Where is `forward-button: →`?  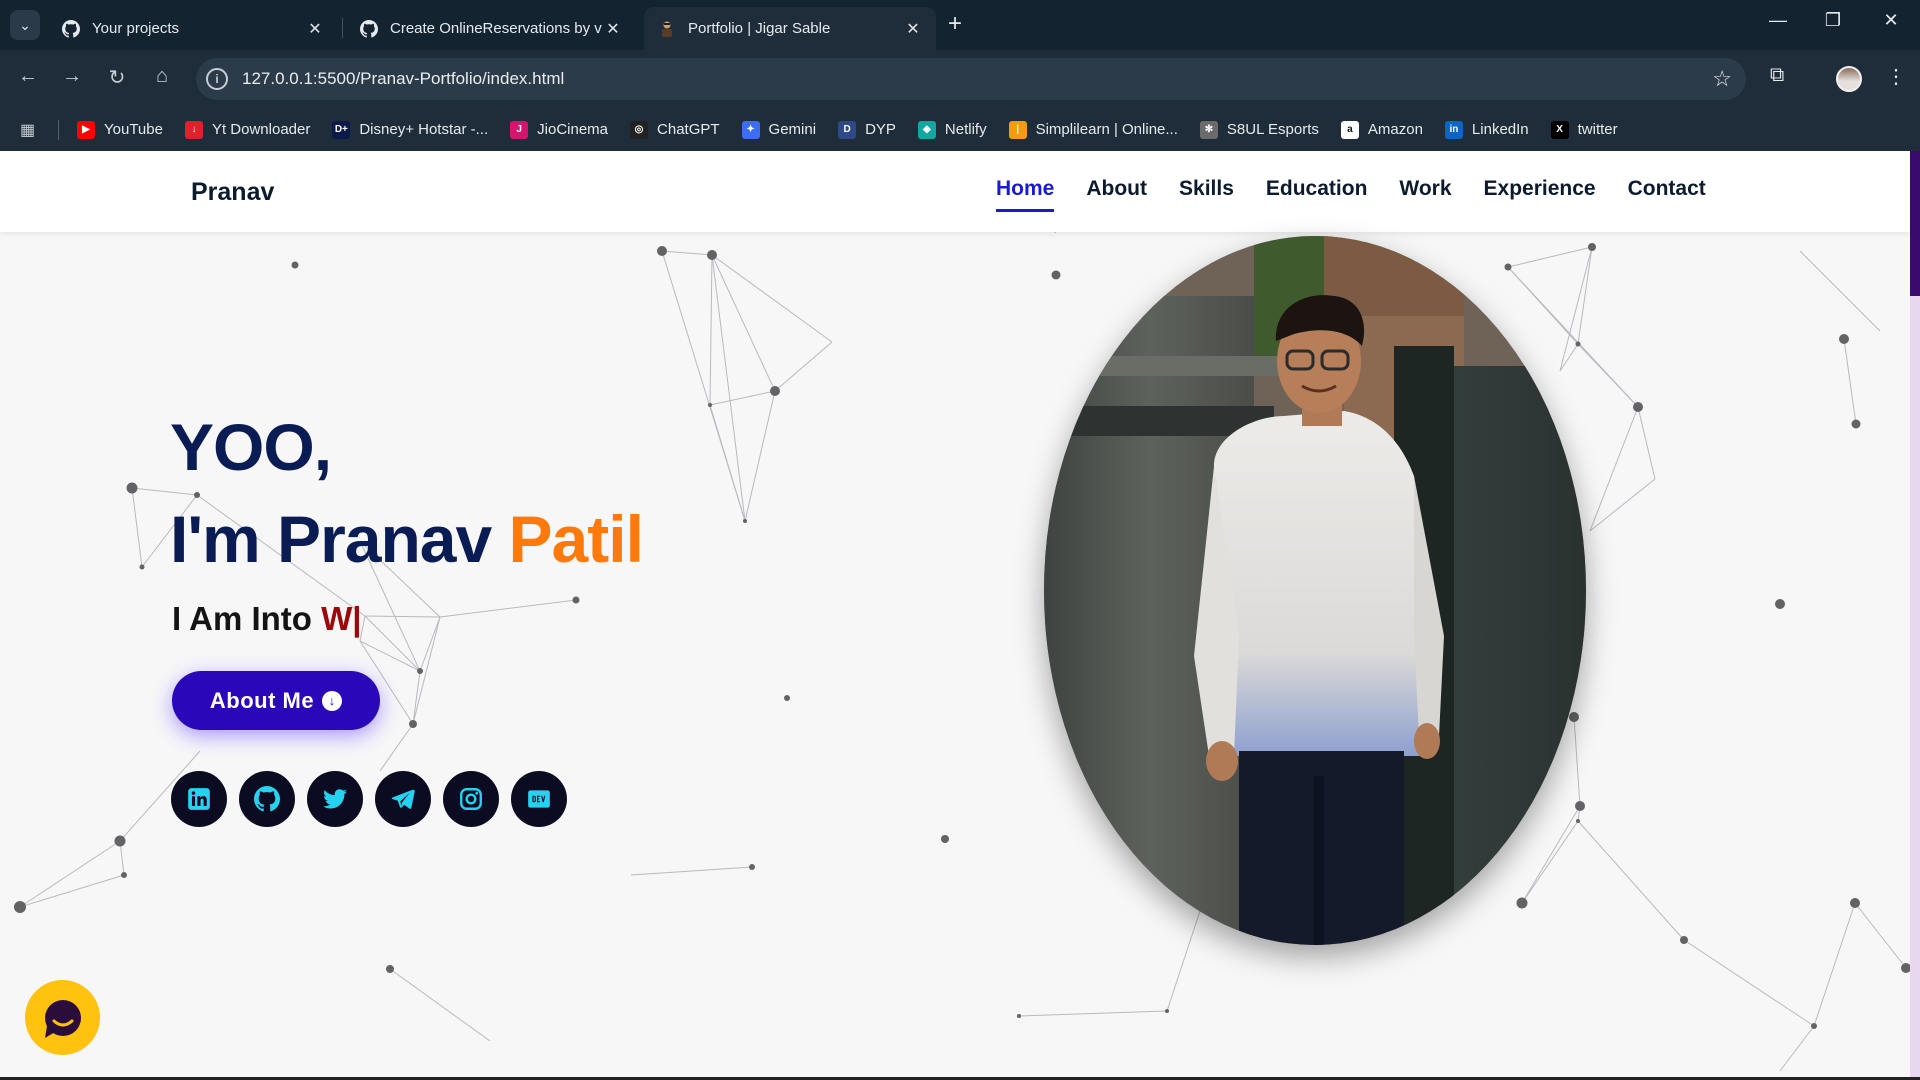 forward-button: → is located at coordinates (72, 76).